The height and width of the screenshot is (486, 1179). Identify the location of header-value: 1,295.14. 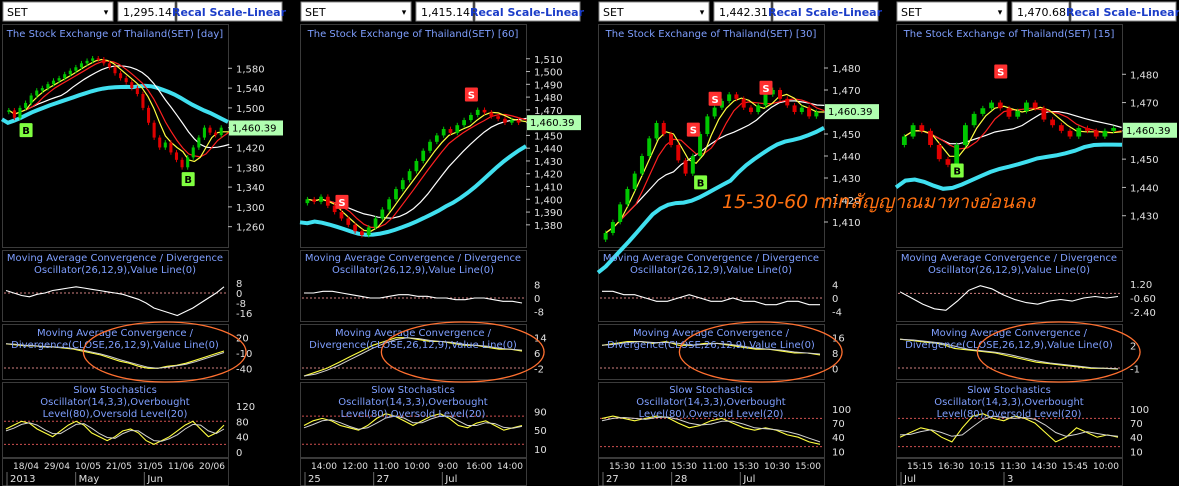
(147, 12).